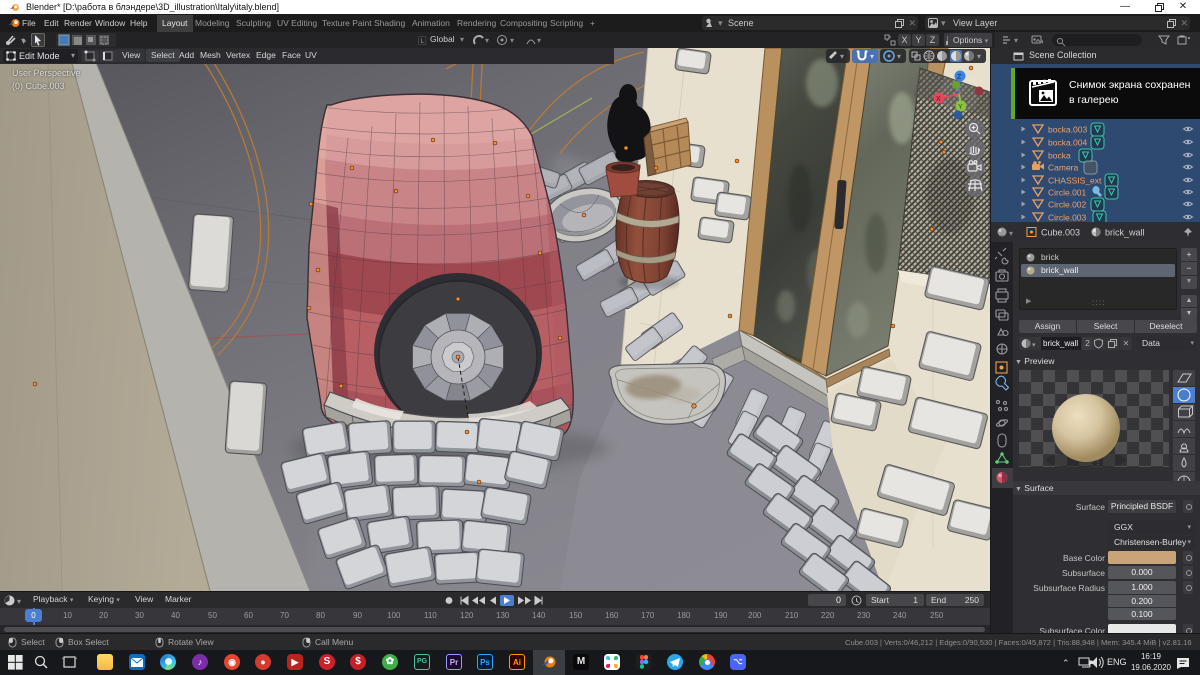 The height and width of the screenshot is (675, 1200). I want to click on svg-text: Cube.003, so click(1060, 233).